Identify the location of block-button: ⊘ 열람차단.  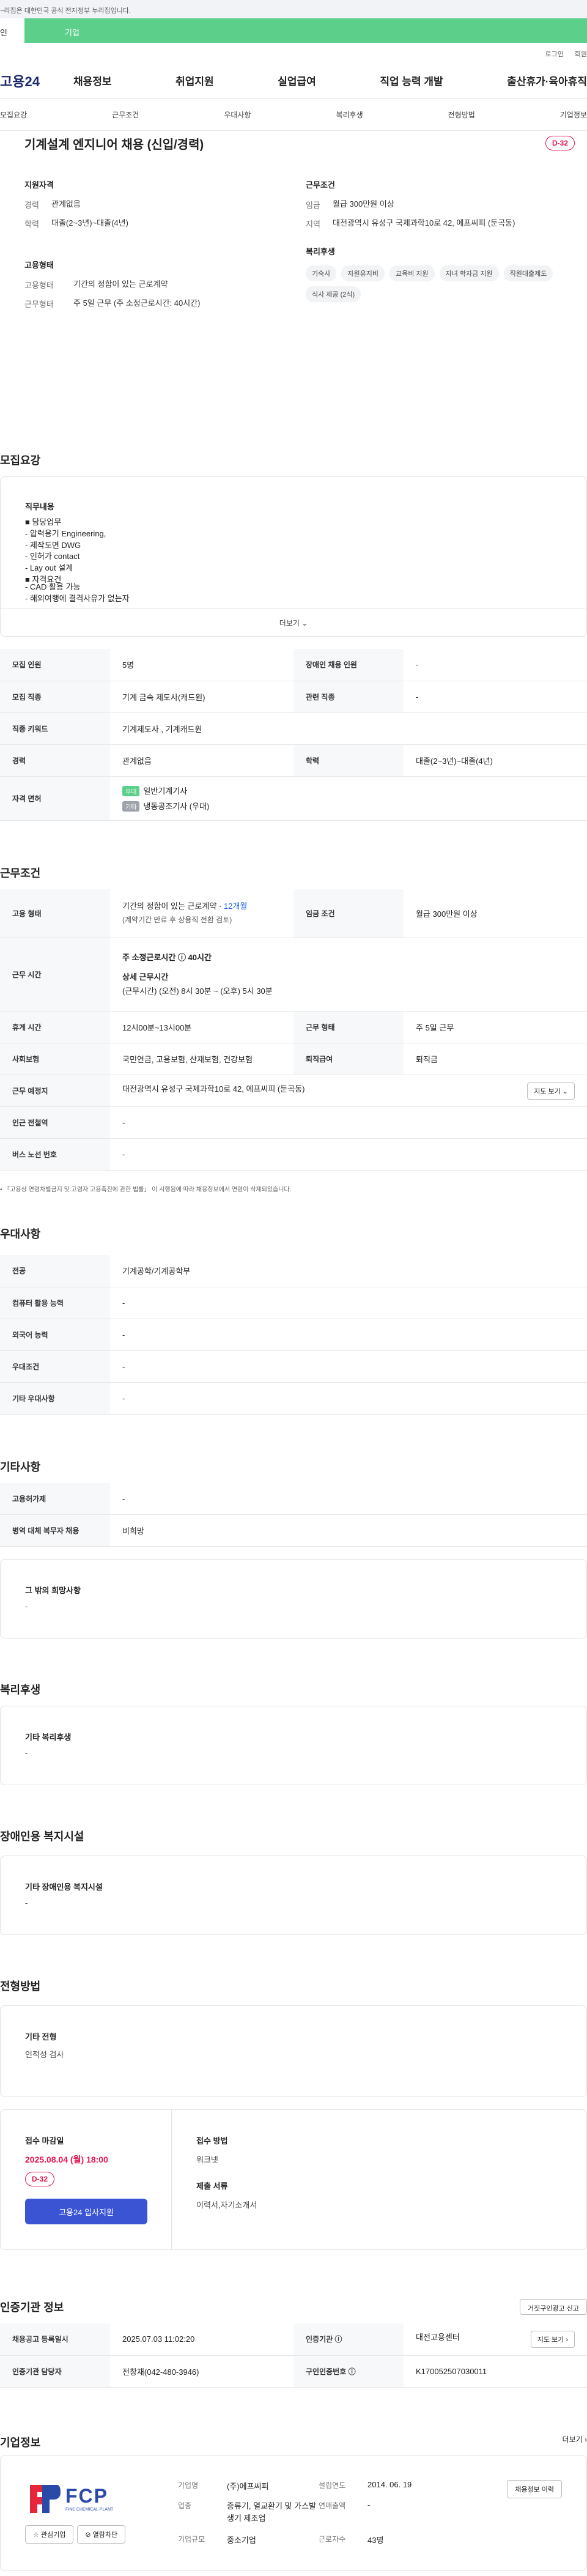
(101, 2534).